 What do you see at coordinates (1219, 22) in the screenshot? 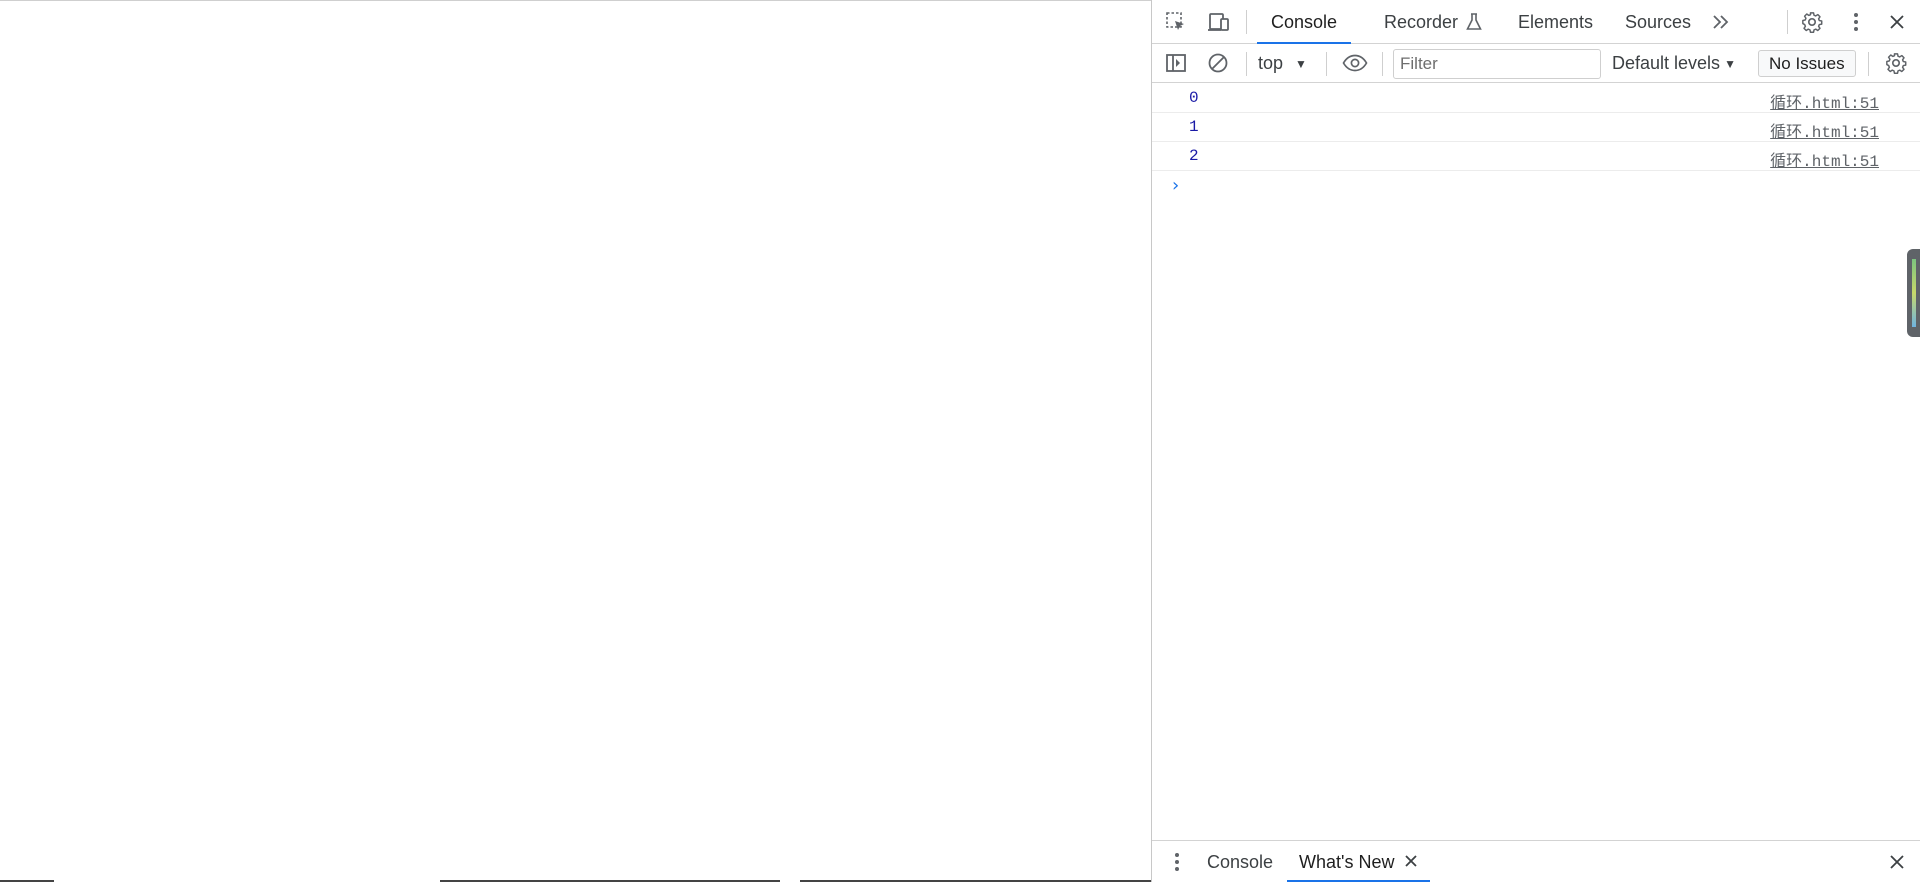
I see `device-toolbar-icon` at bounding box center [1219, 22].